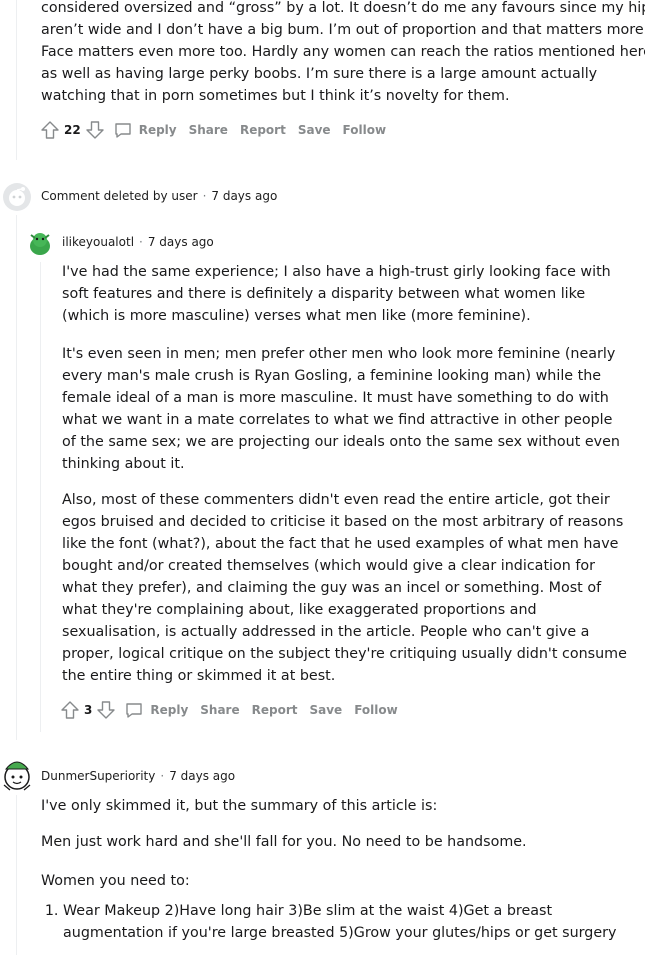  What do you see at coordinates (16, 875) in the screenshot?
I see `thread-line-reply2` at bounding box center [16, 875].